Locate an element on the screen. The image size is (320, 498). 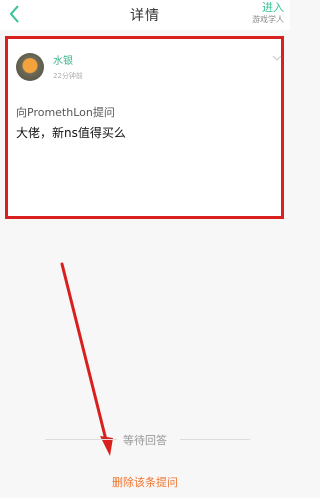
waiting-status: 等待回答 is located at coordinates (145, 440).